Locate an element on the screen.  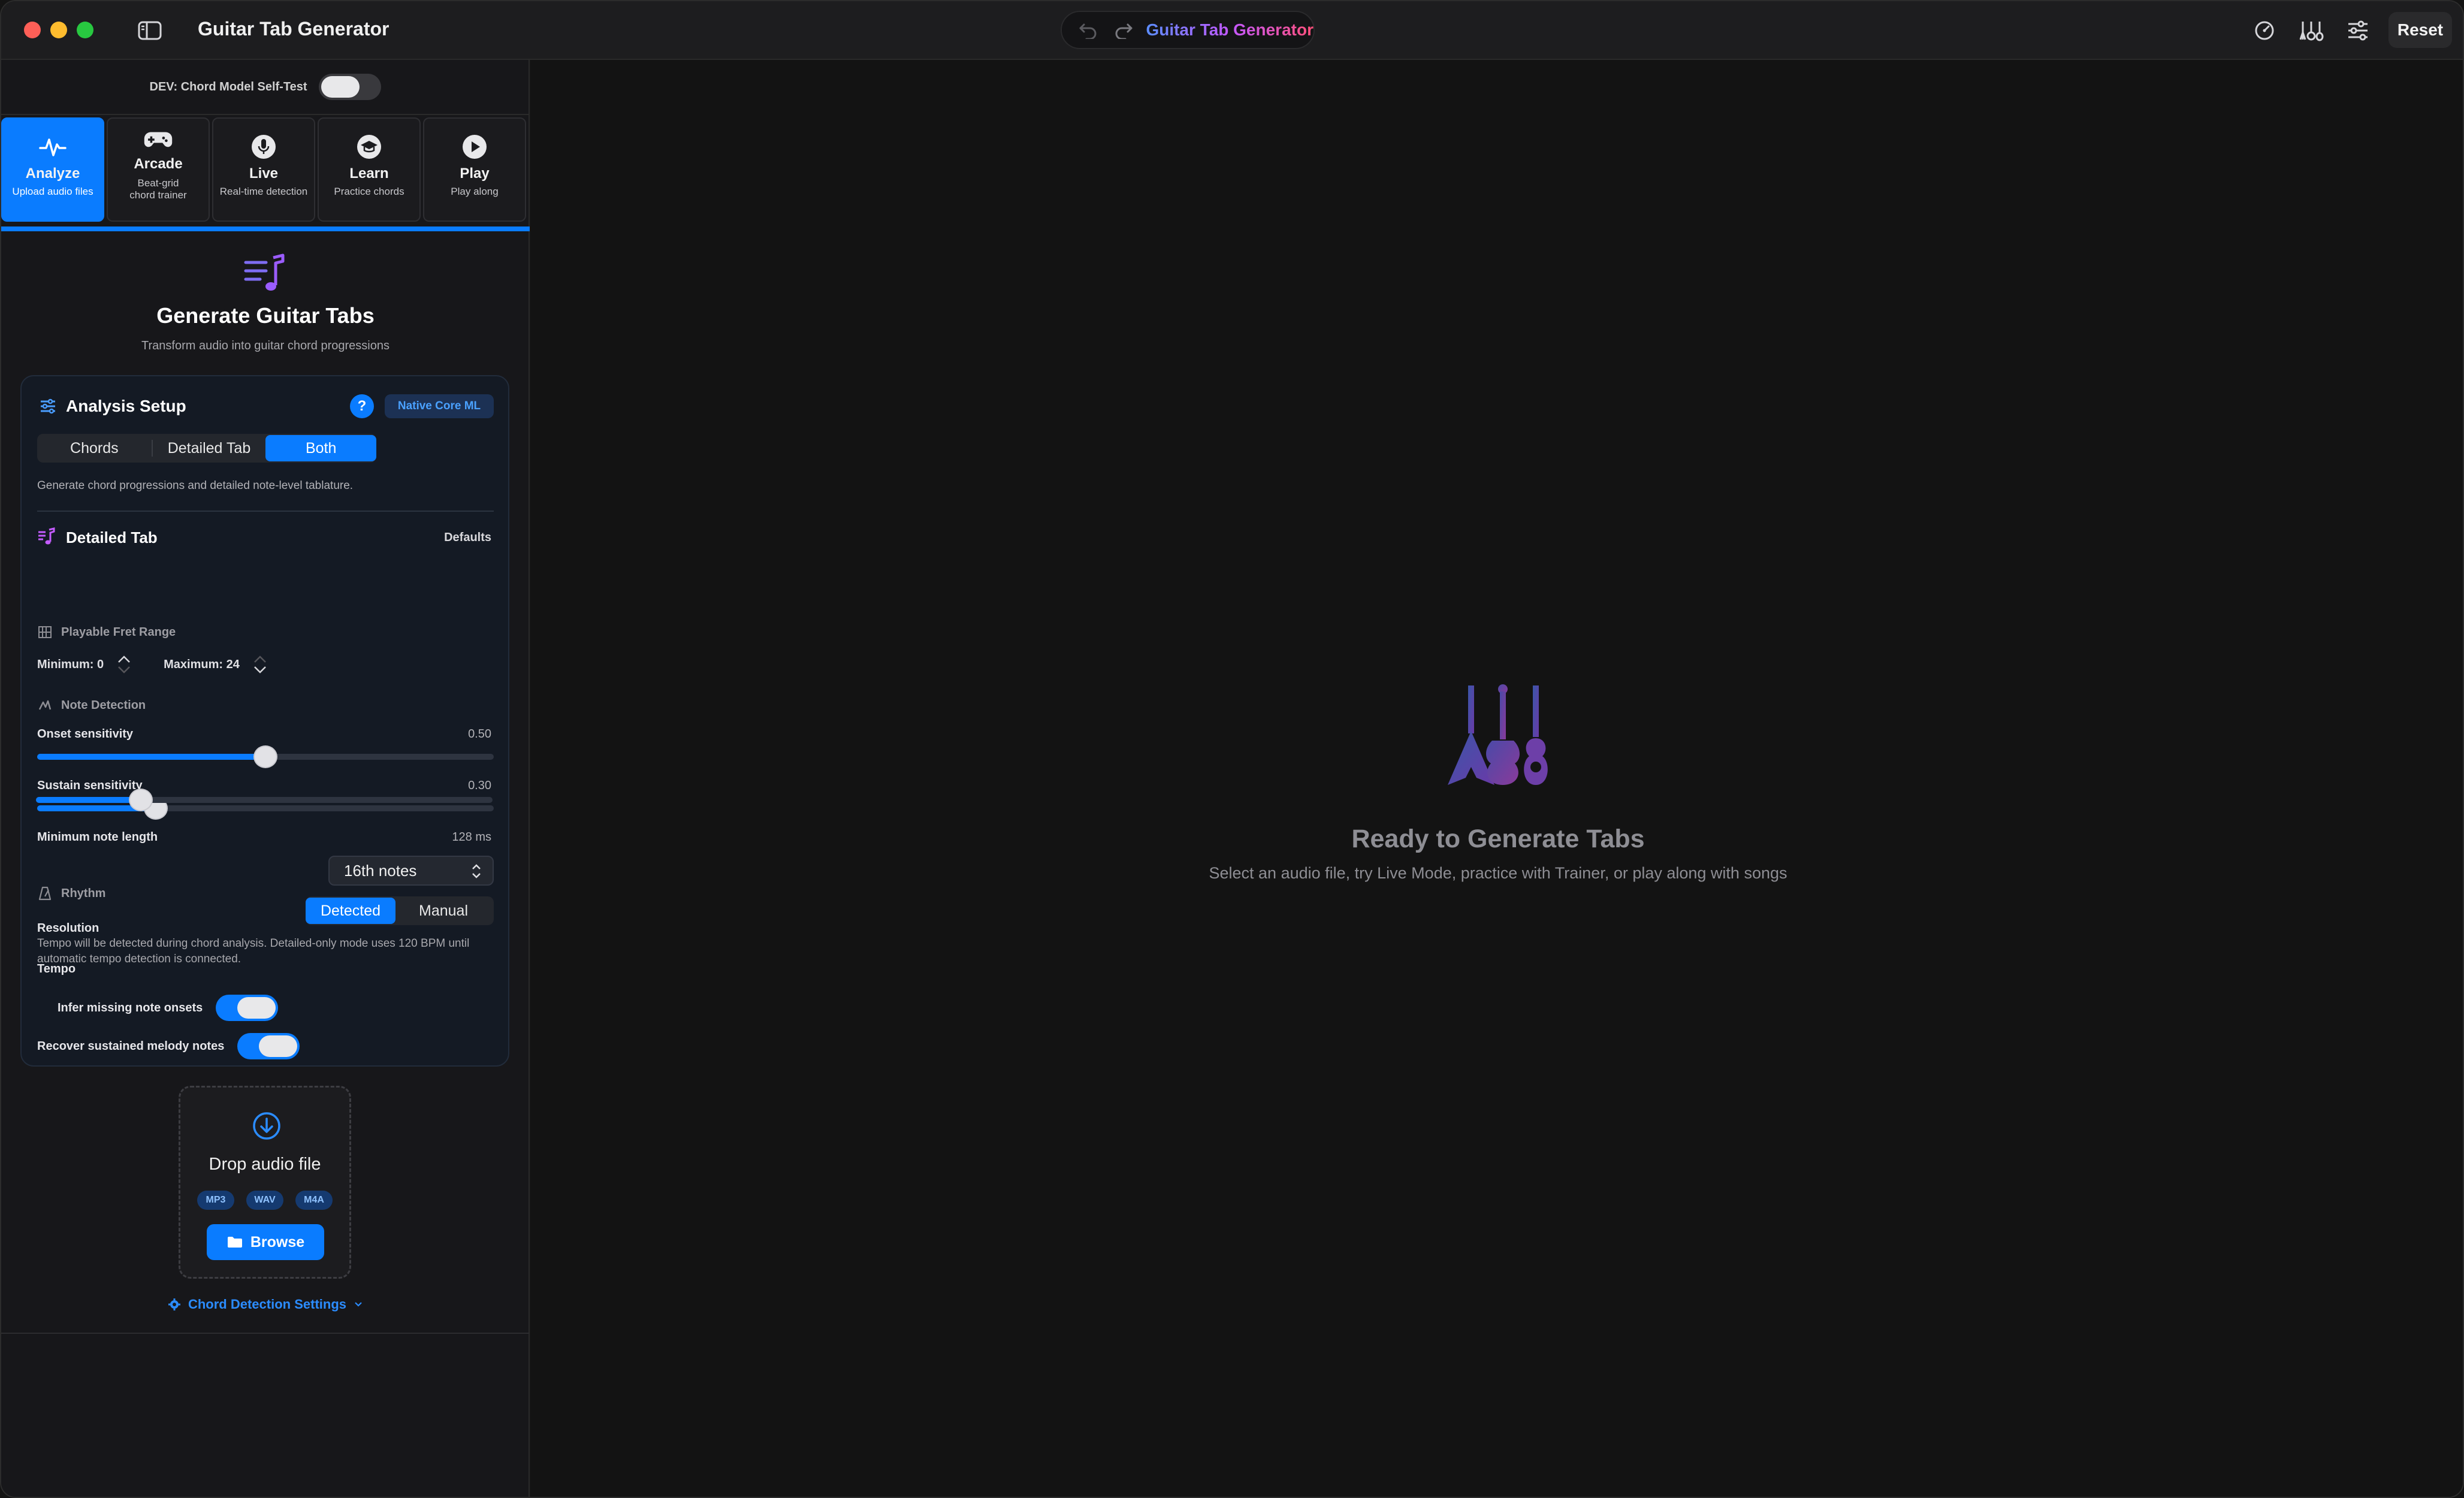
format-badge: MP3 is located at coordinates (215, 1200).